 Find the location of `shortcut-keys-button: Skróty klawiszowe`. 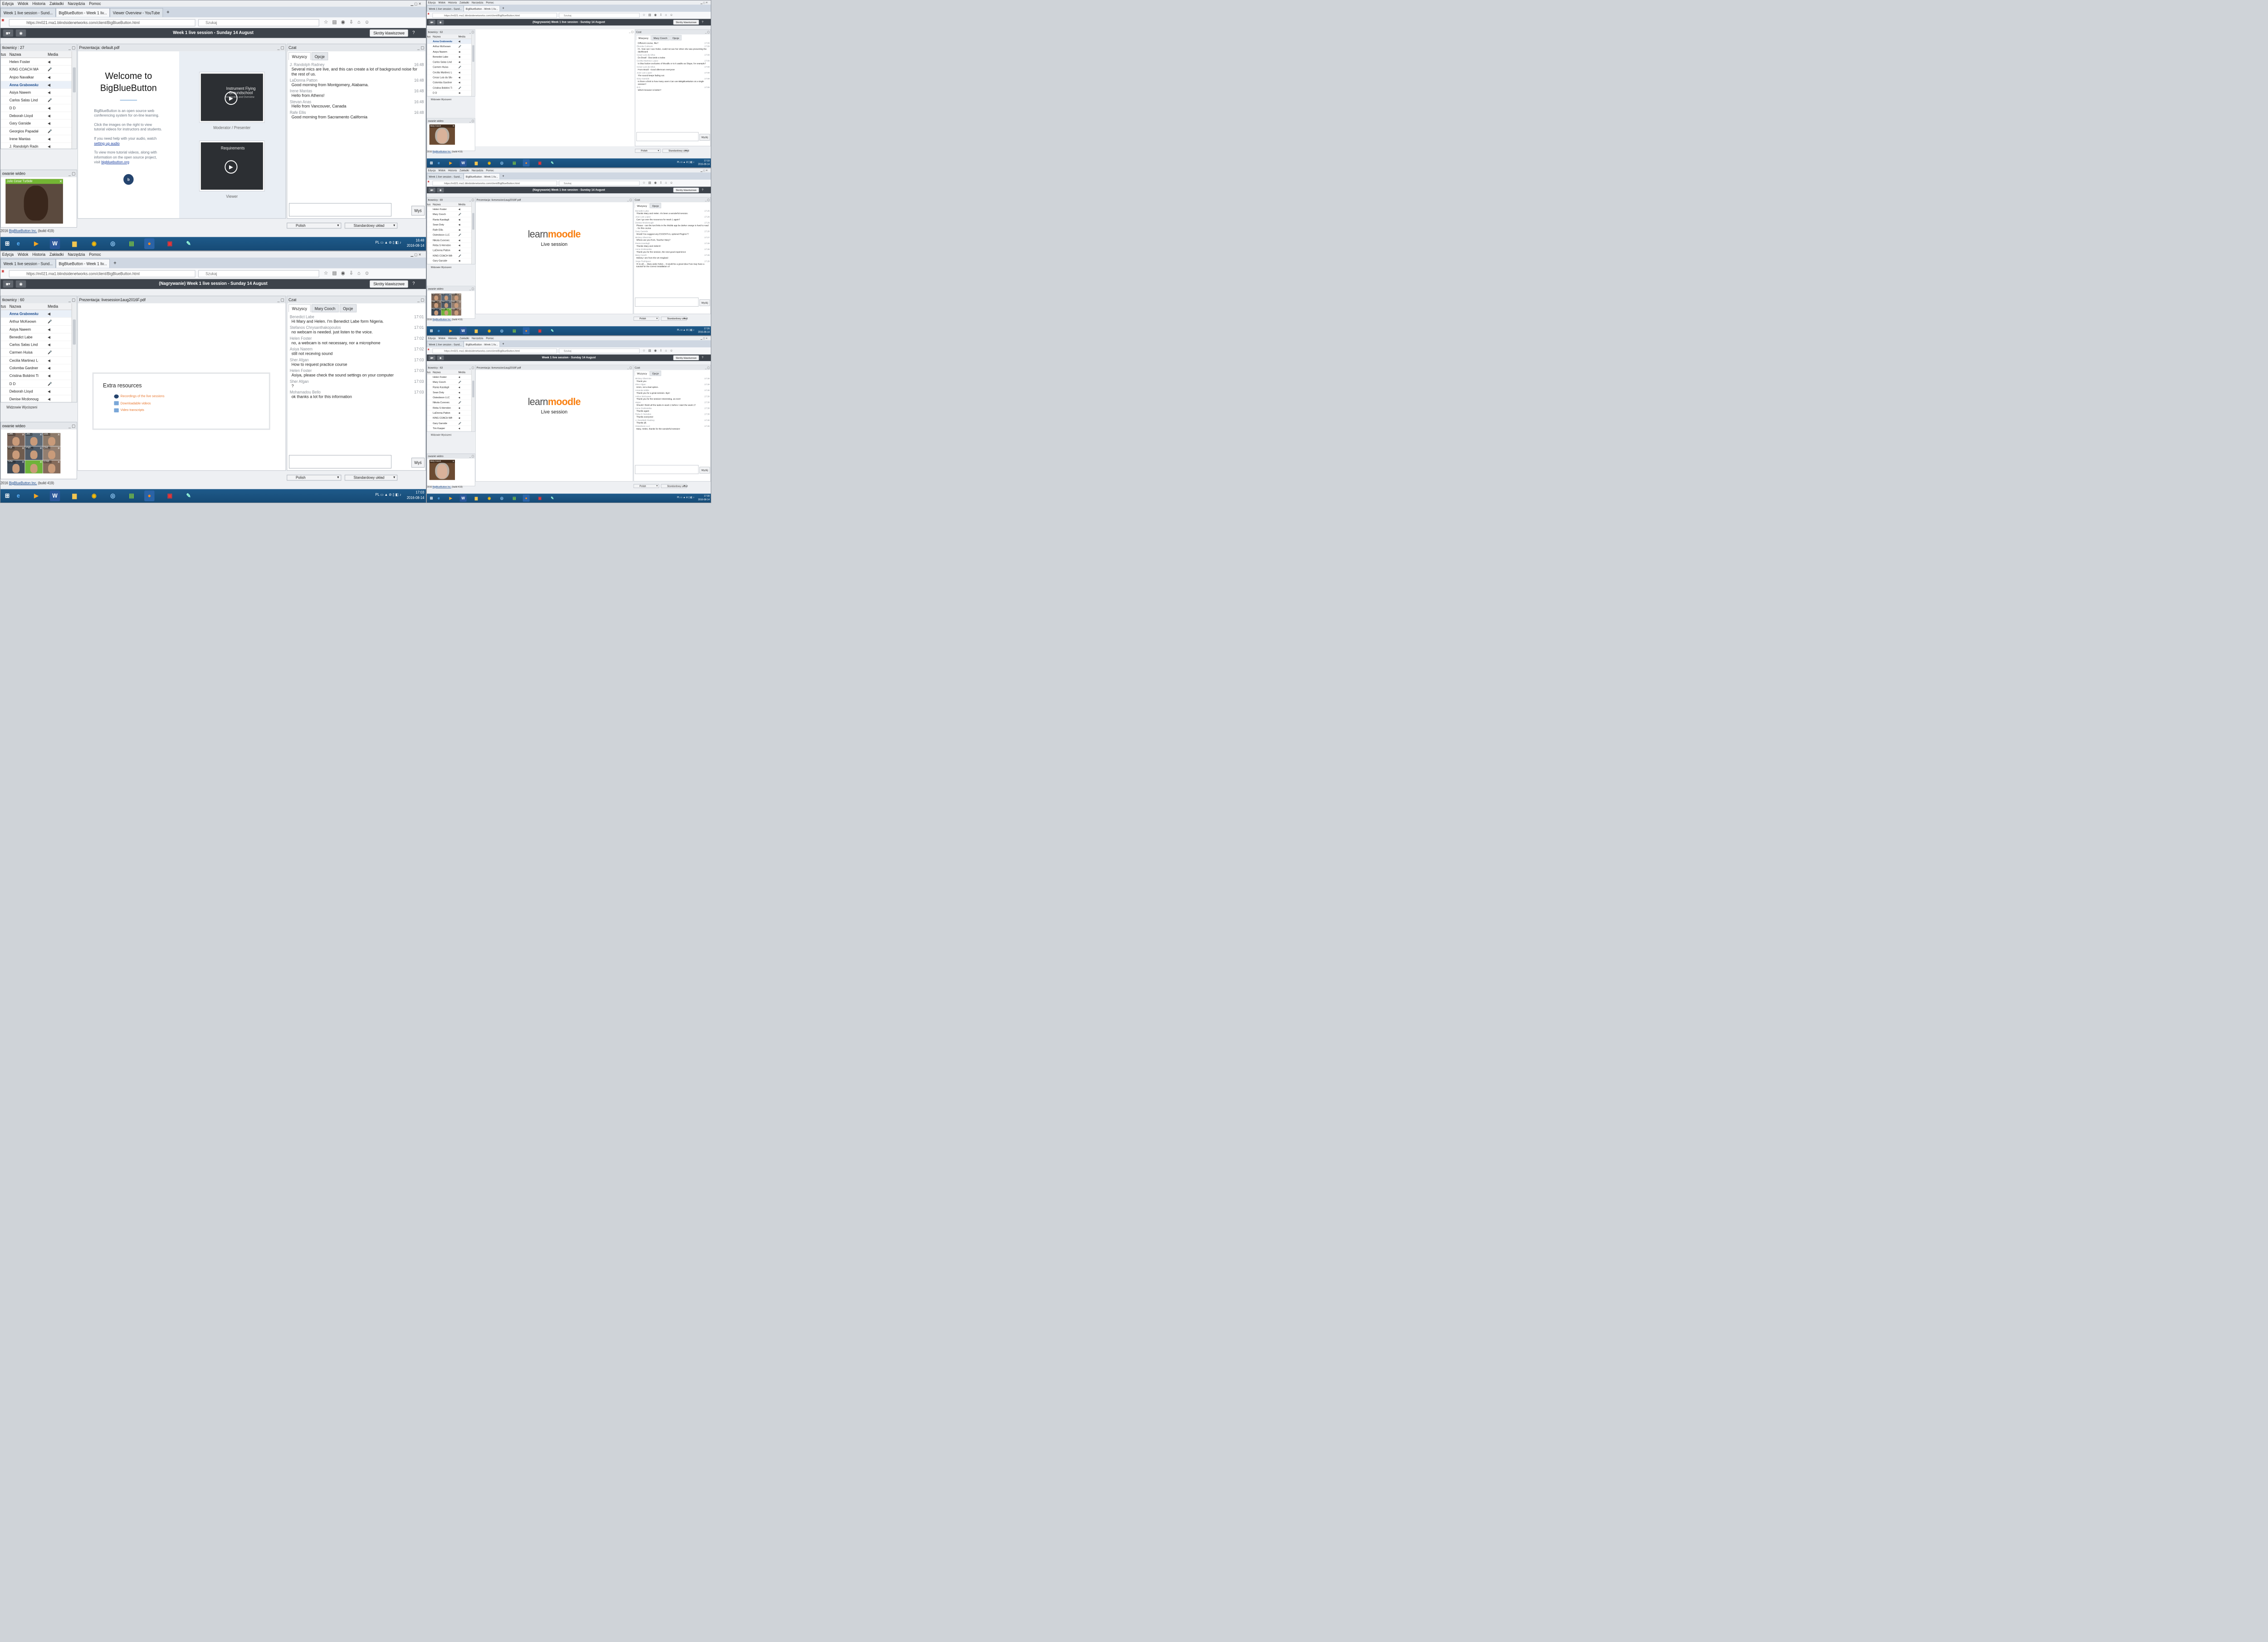

shortcut-keys-button: Skróty klawiszowe is located at coordinates (686, 190).